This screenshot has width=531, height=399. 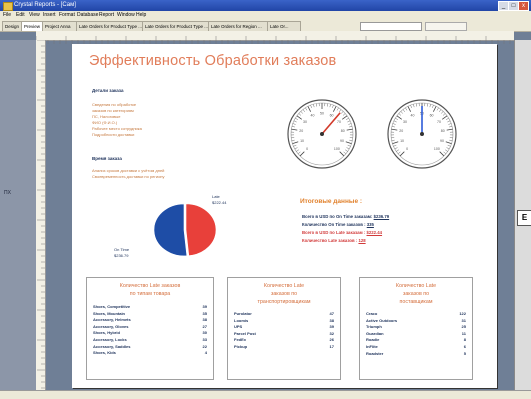 What do you see at coordinates (464, 326) in the screenshot?
I see `row-value: 25` at bounding box center [464, 326].